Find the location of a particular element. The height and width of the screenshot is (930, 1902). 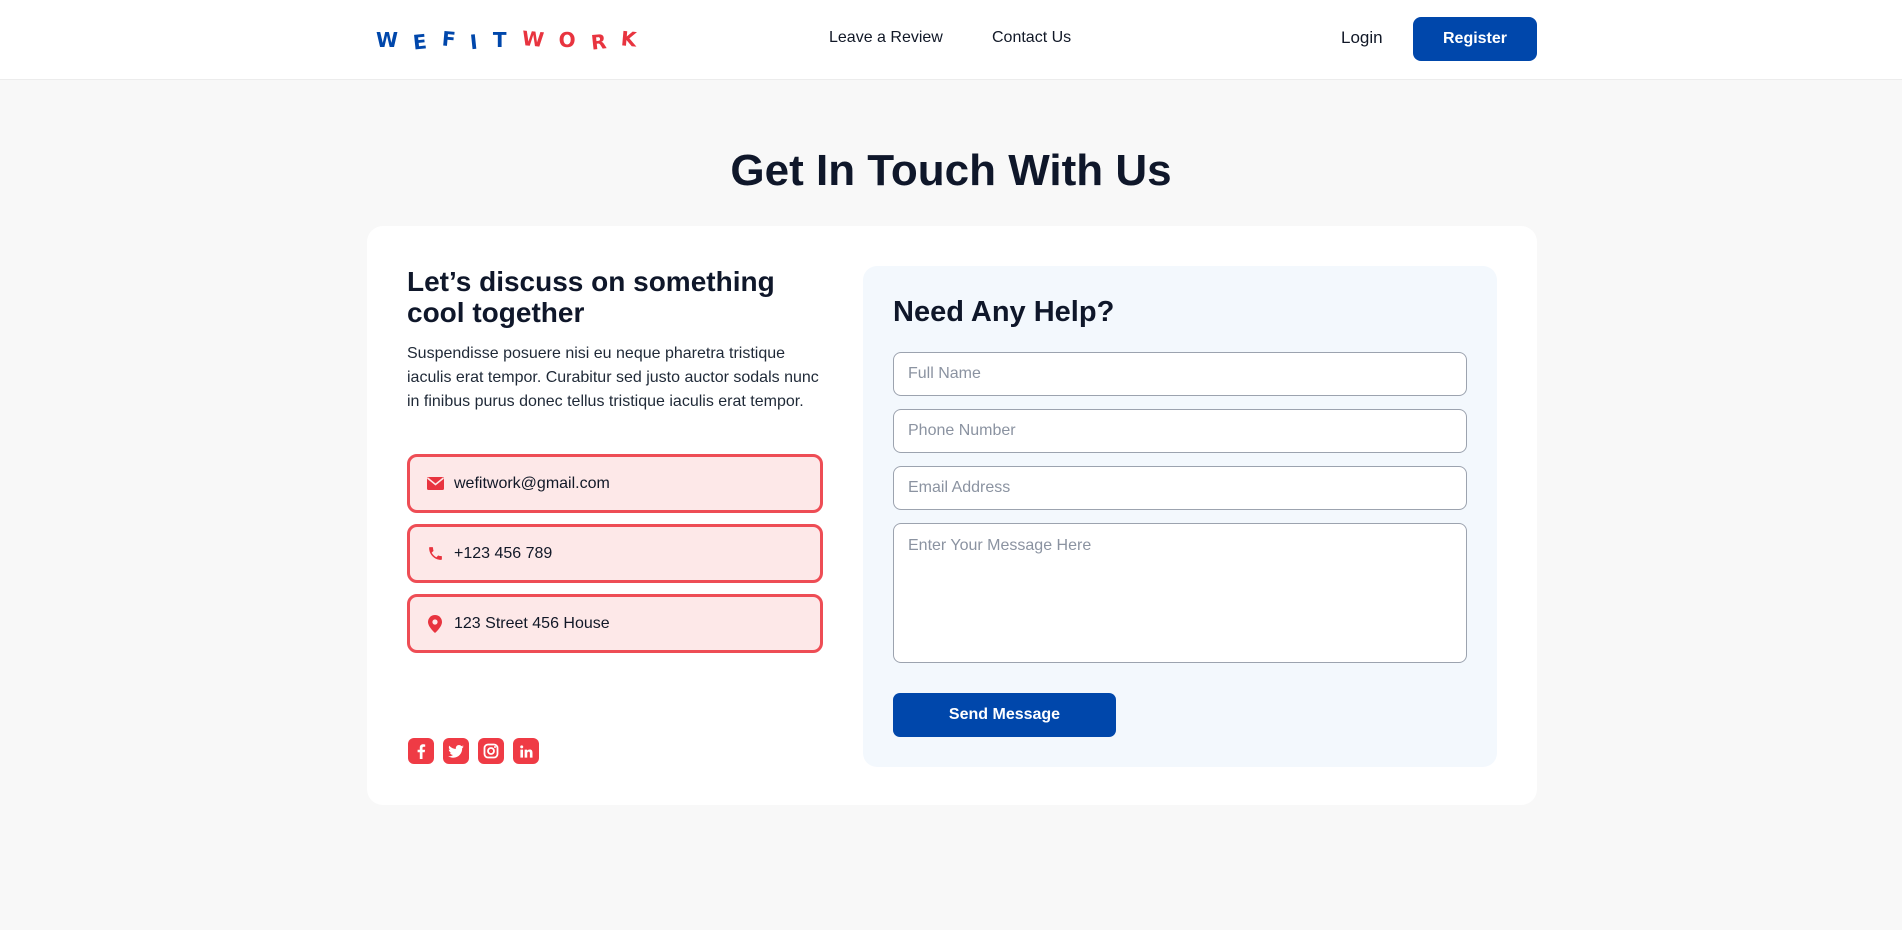

page-title: Get In Touch With Us is located at coordinates (951, 170).